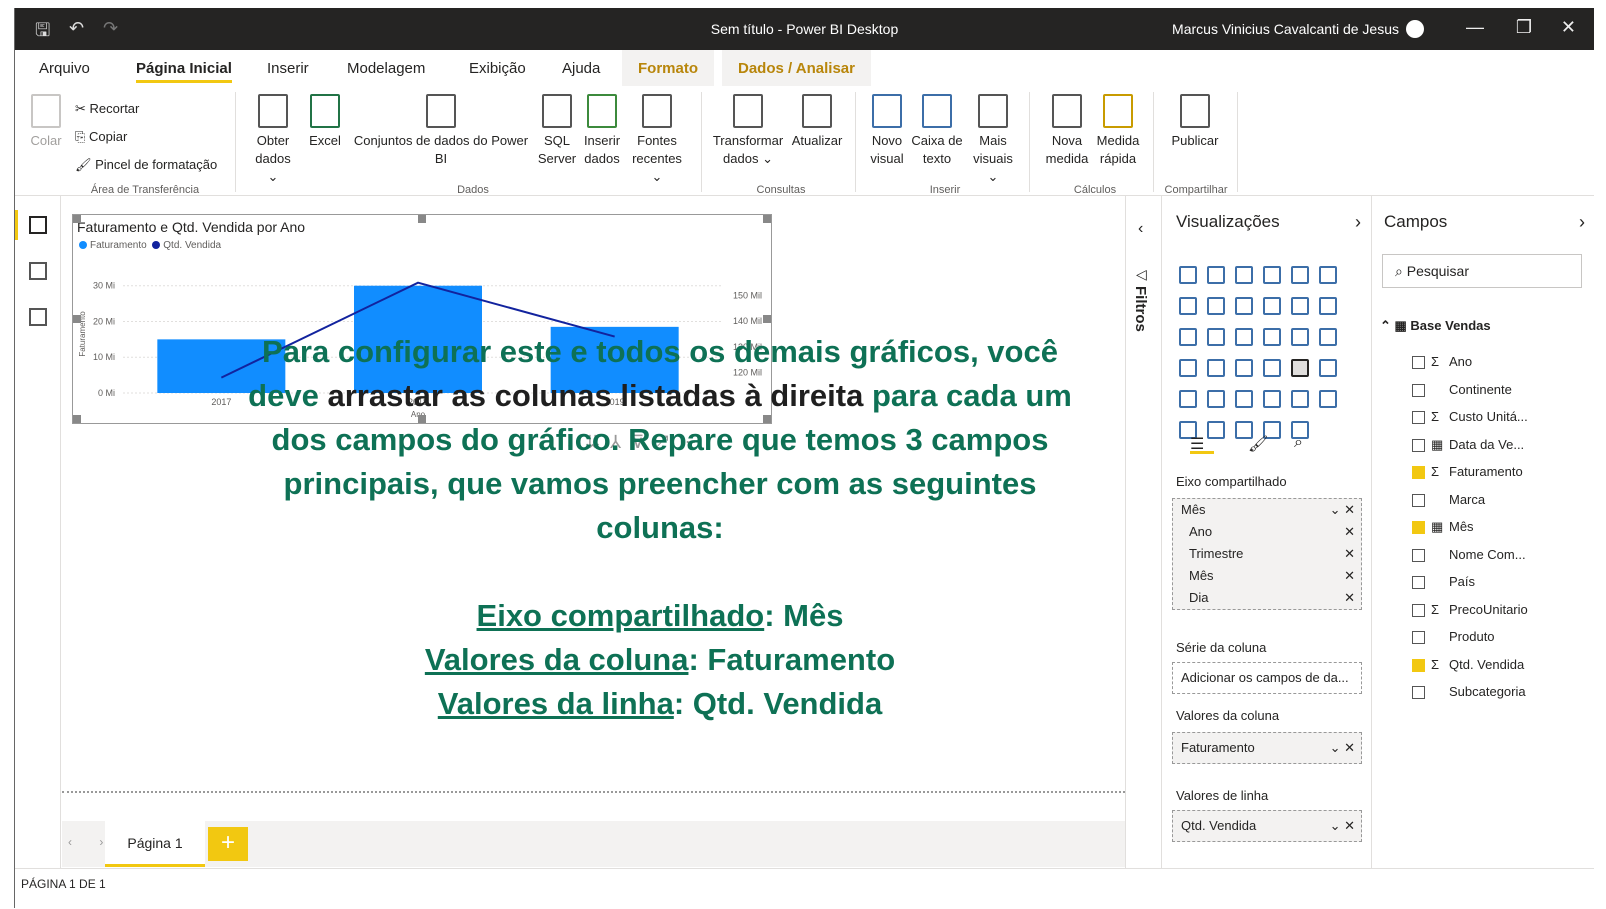 The image size is (1606, 909). Describe the element at coordinates (657, 140) in the screenshot. I see `recent-sources-button: Fontes recentes ⌄` at that location.